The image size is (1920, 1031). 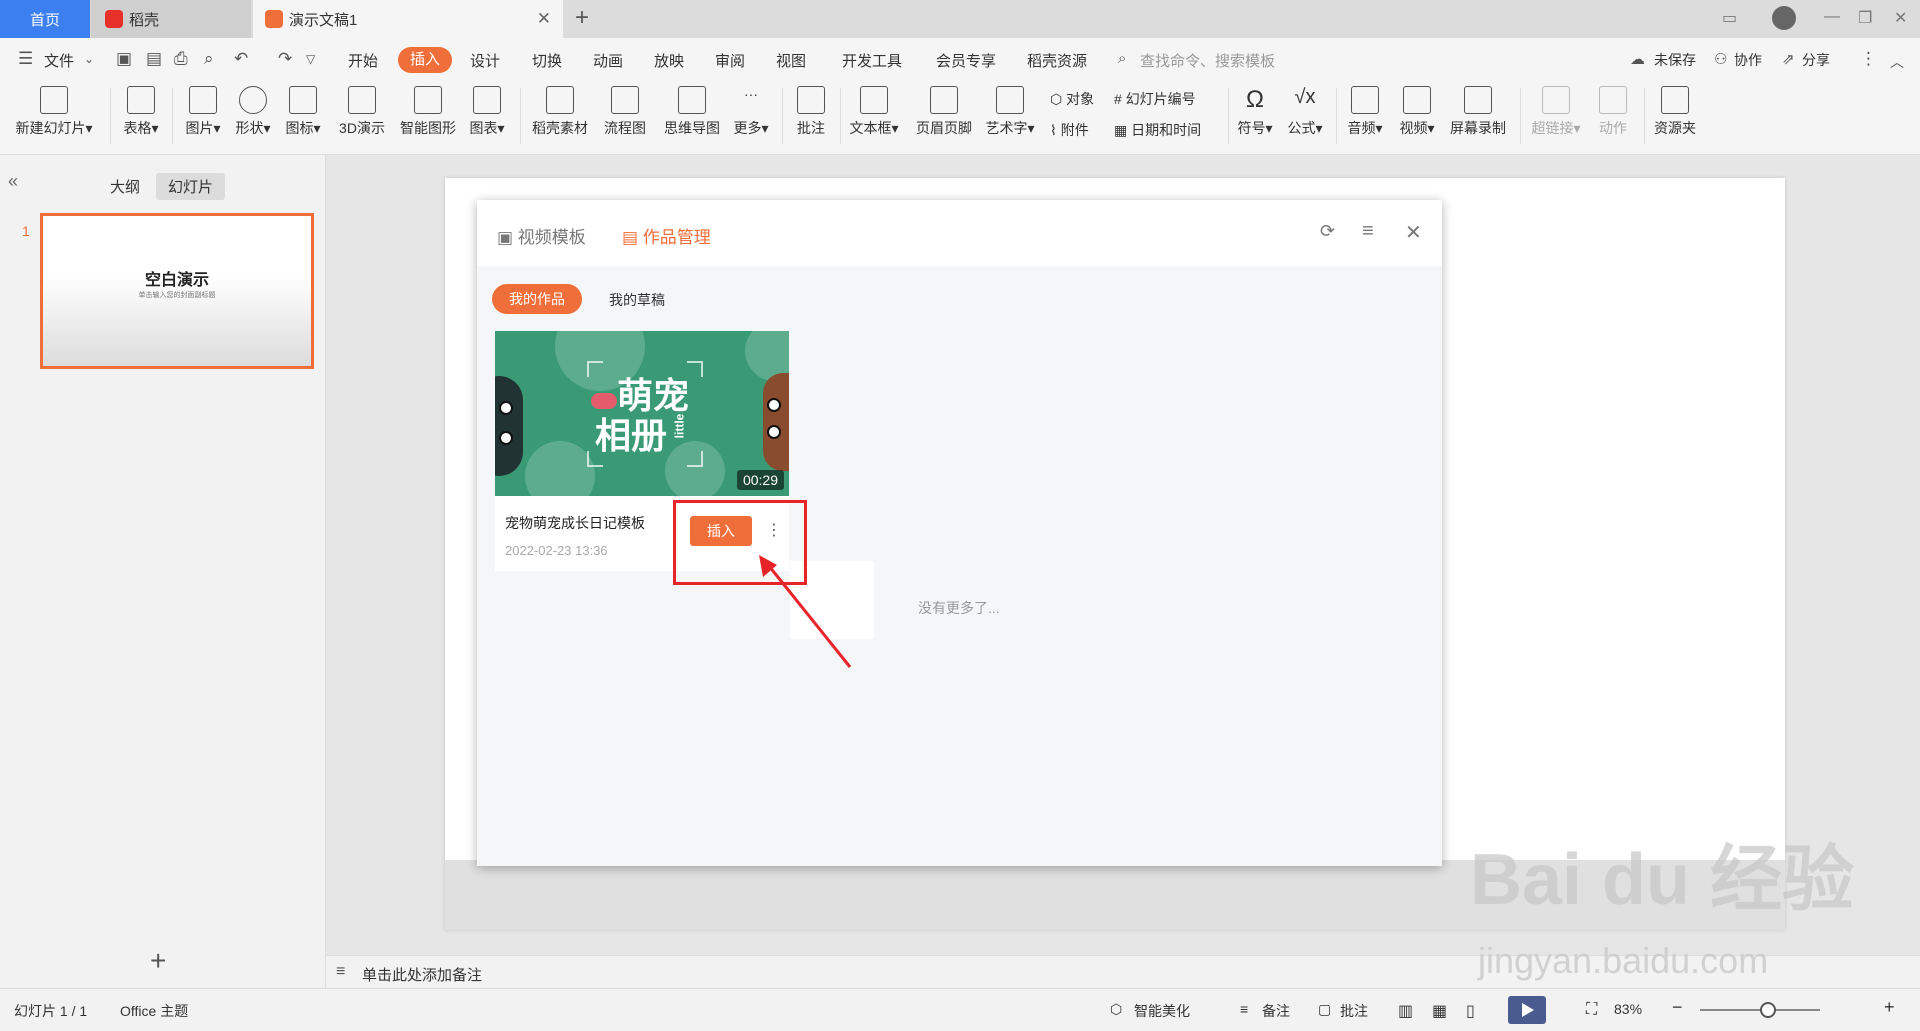 I want to click on omega-icon: Ω, so click(x=1255, y=99).